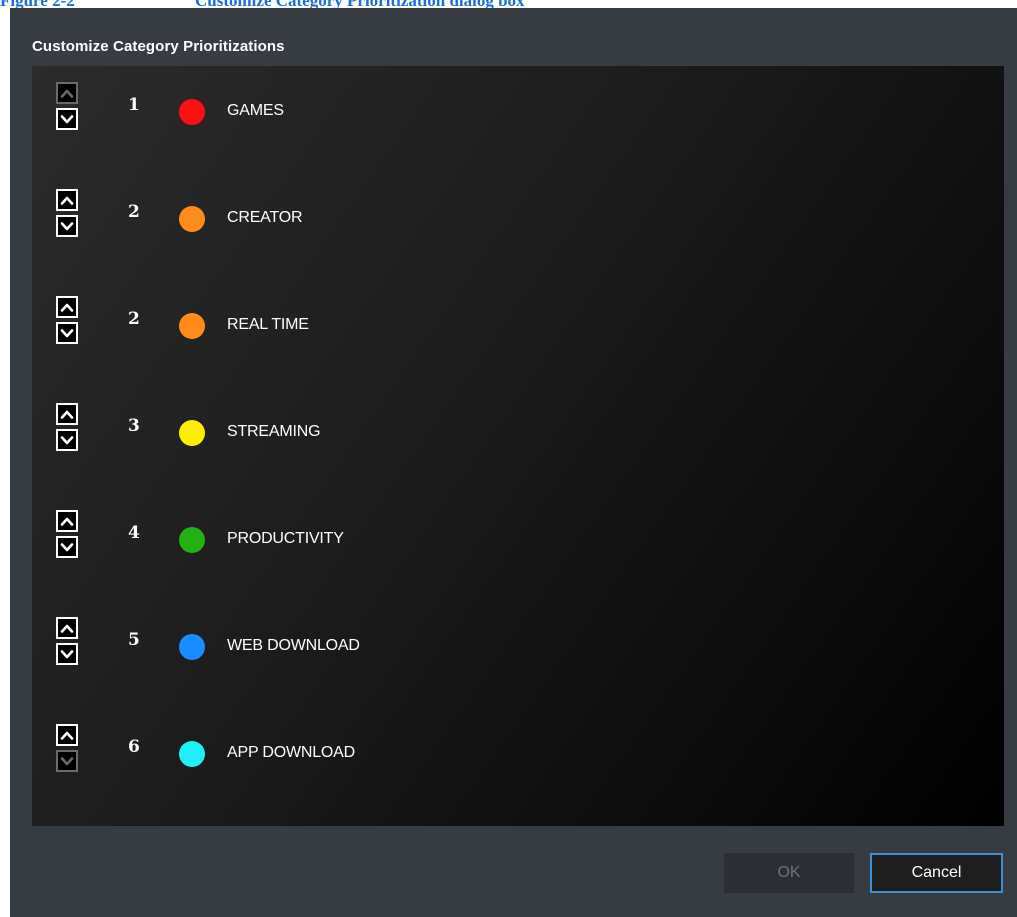 The height and width of the screenshot is (917, 1017). Describe the element at coordinates (158, 46) in the screenshot. I see `dialog-title: Customize Category Prioritizations` at that location.